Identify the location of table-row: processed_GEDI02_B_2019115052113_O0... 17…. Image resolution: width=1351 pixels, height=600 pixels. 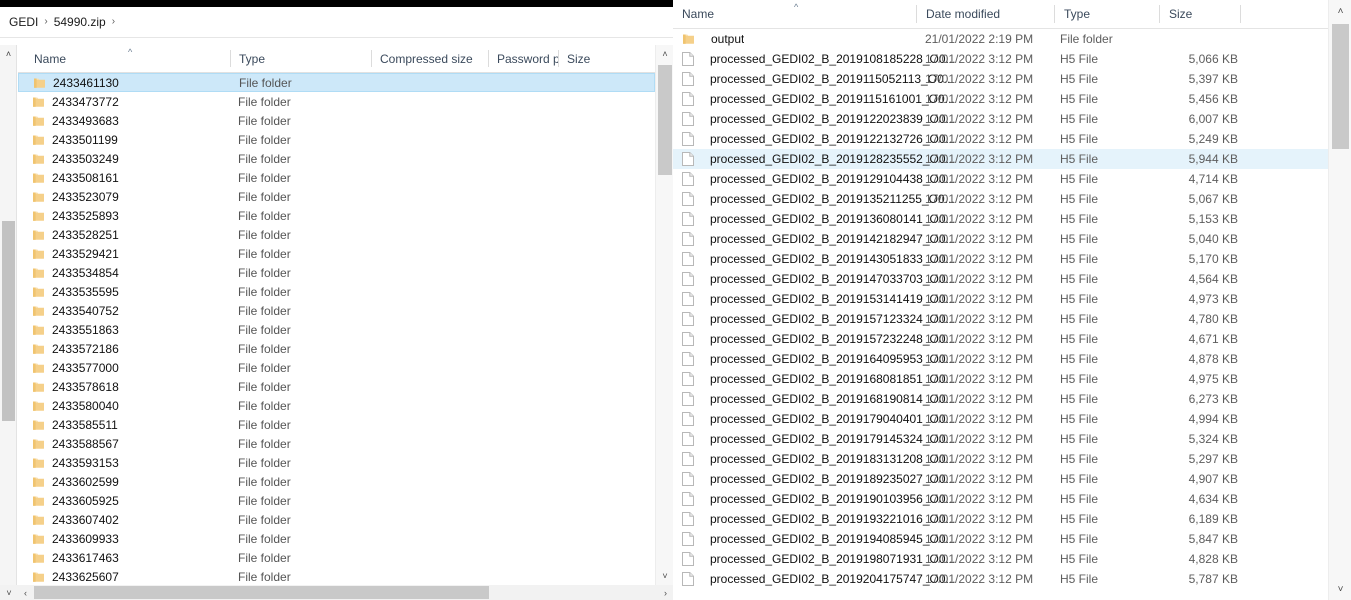
(1000, 79).